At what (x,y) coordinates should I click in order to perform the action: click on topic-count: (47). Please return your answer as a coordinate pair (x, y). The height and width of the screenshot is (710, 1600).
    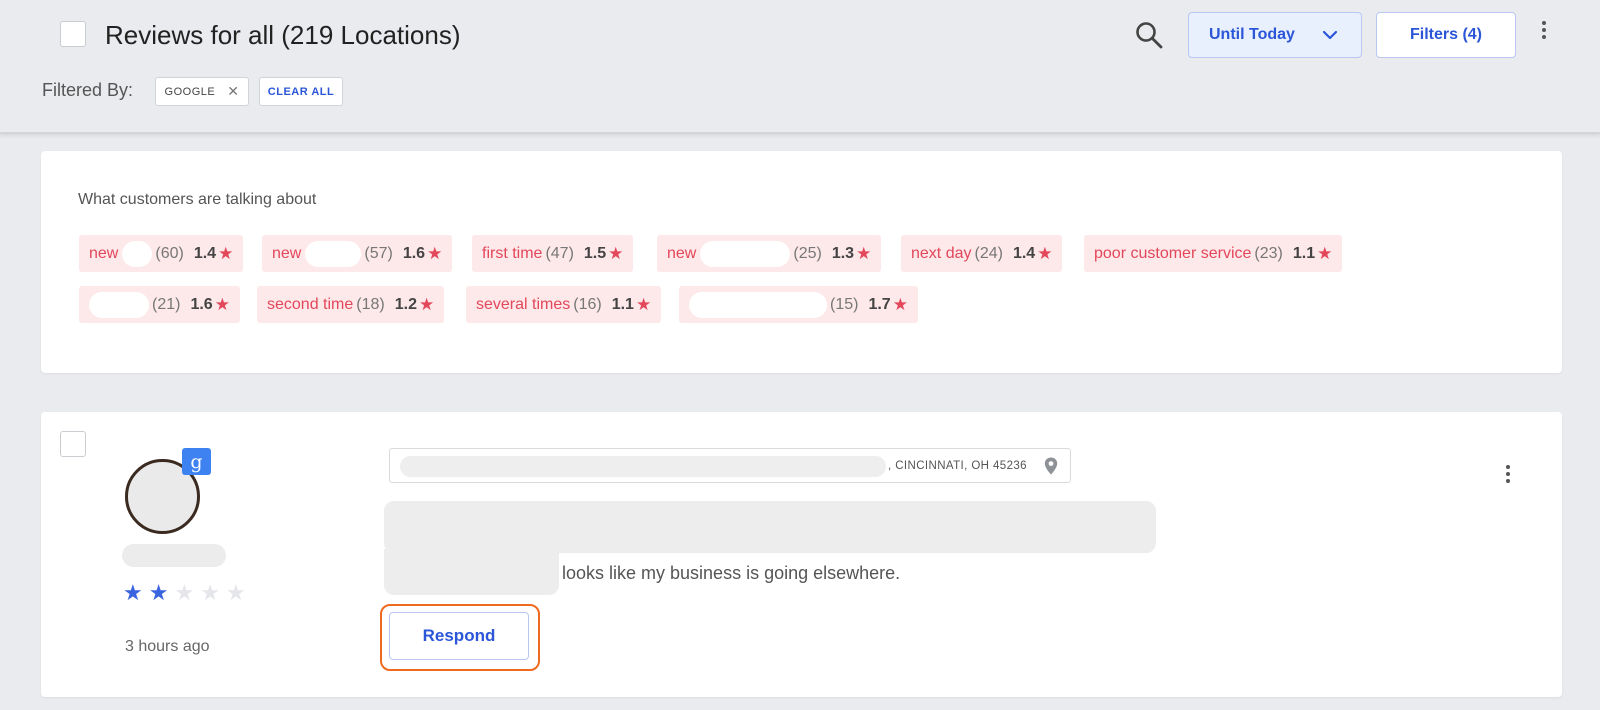
    Looking at the image, I should click on (559, 253).